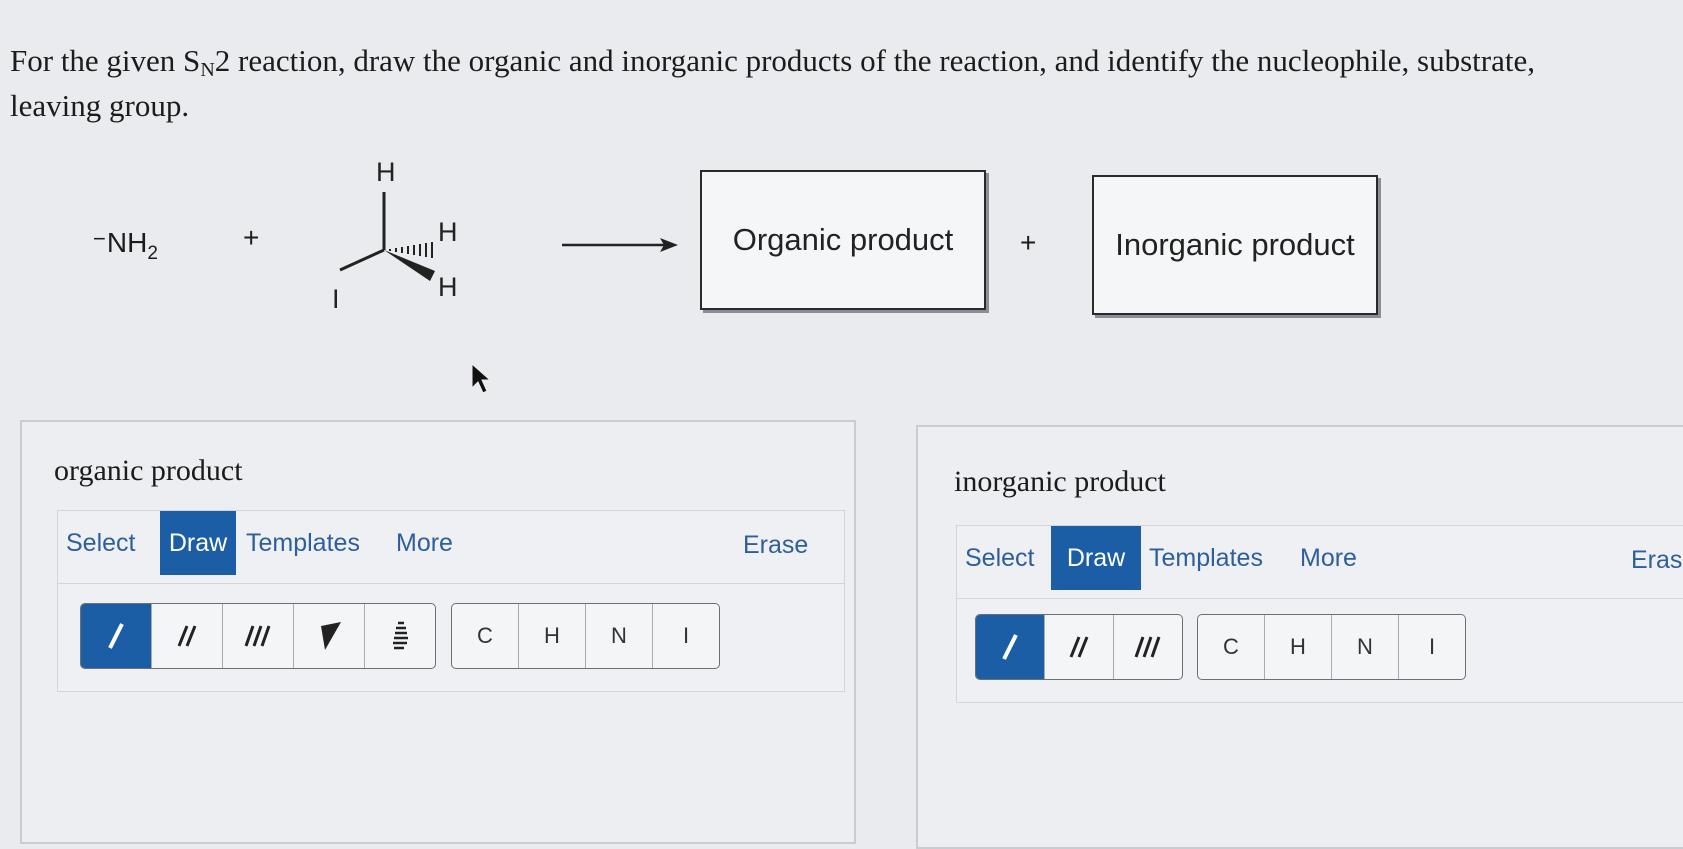  What do you see at coordinates (620, 245) in the screenshot?
I see `reaction-arrow` at bounding box center [620, 245].